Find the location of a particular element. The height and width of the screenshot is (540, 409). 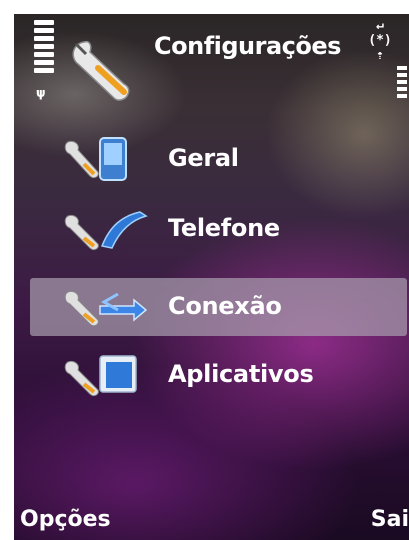

menu-item-aplicativos: Aplicativos is located at coordinates (218, 375).